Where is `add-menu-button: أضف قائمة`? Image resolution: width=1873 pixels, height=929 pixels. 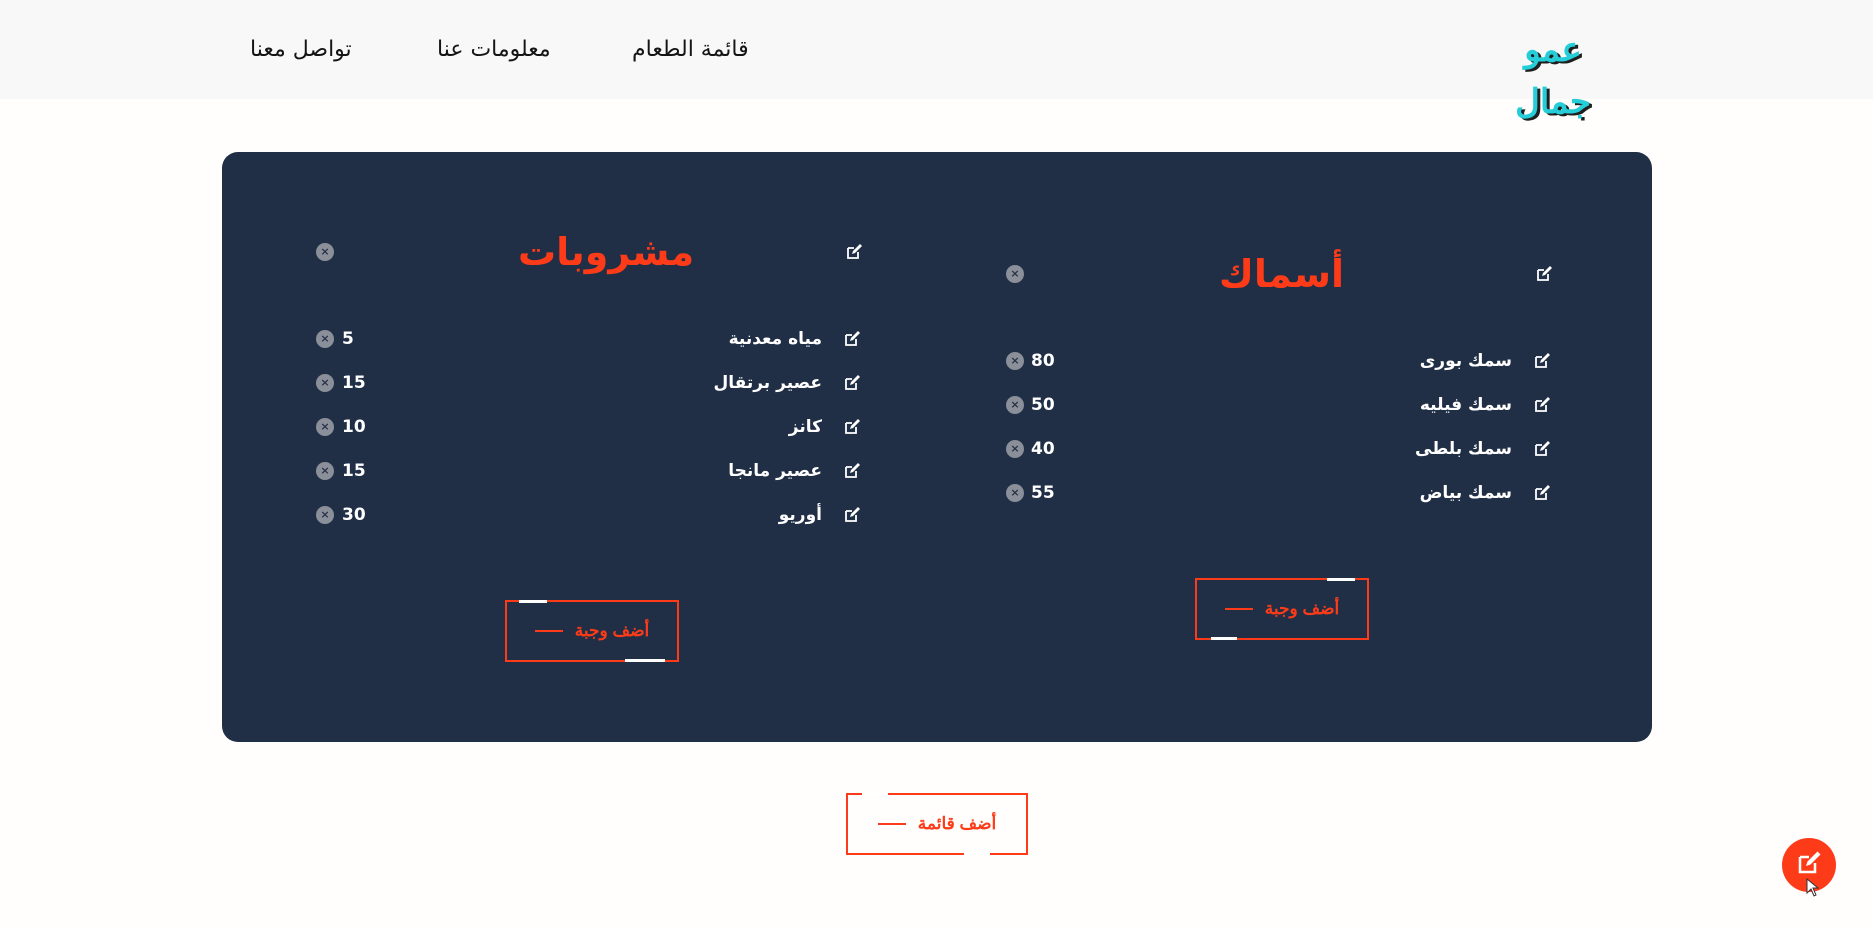
add-menu-button: أضف قائمة is located at coordinates (937, 824).